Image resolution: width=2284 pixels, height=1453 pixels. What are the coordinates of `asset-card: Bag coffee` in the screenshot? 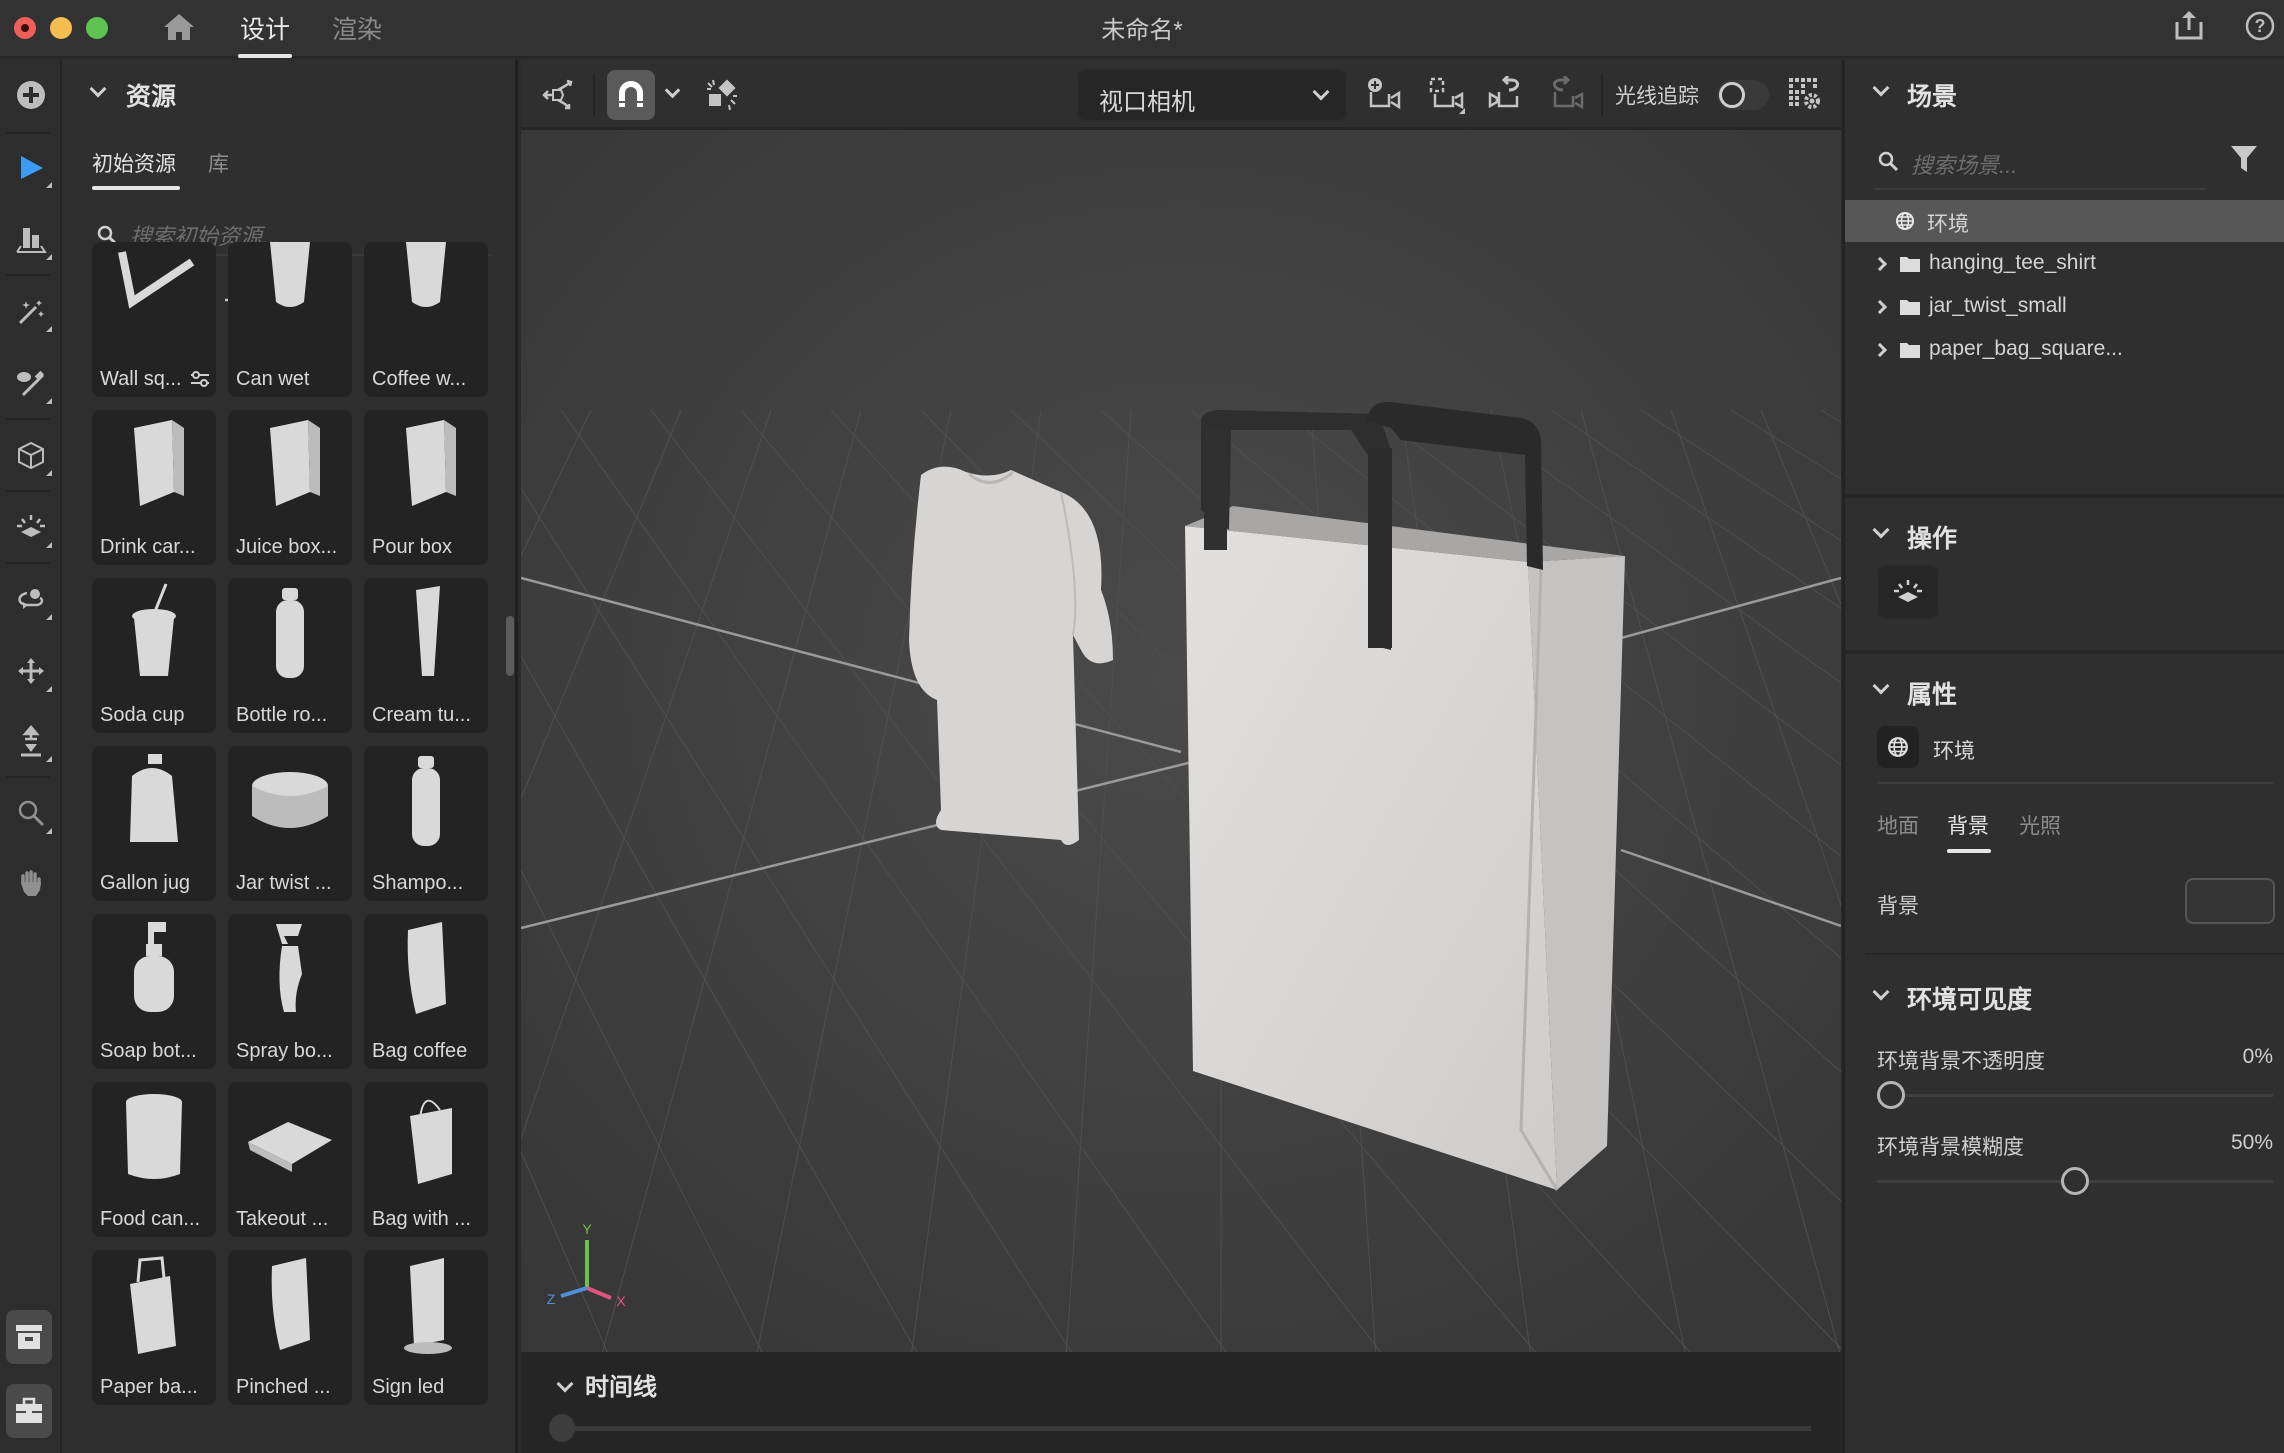 It's located at (426, 991).